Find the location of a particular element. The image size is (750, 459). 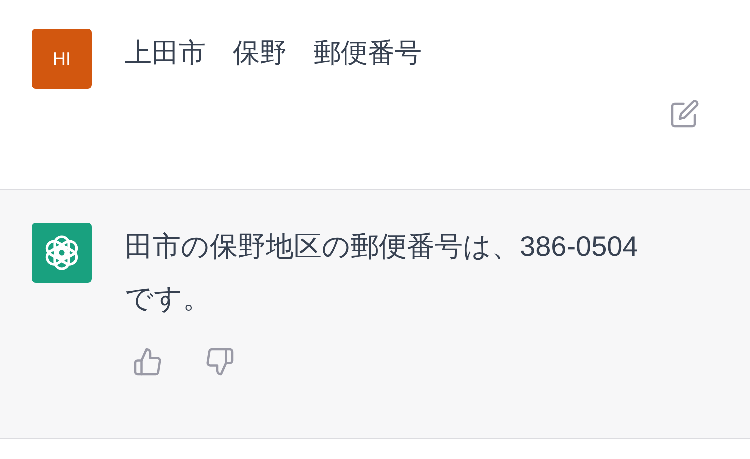

user-avatar: HI is located at coordinates (62, 59).